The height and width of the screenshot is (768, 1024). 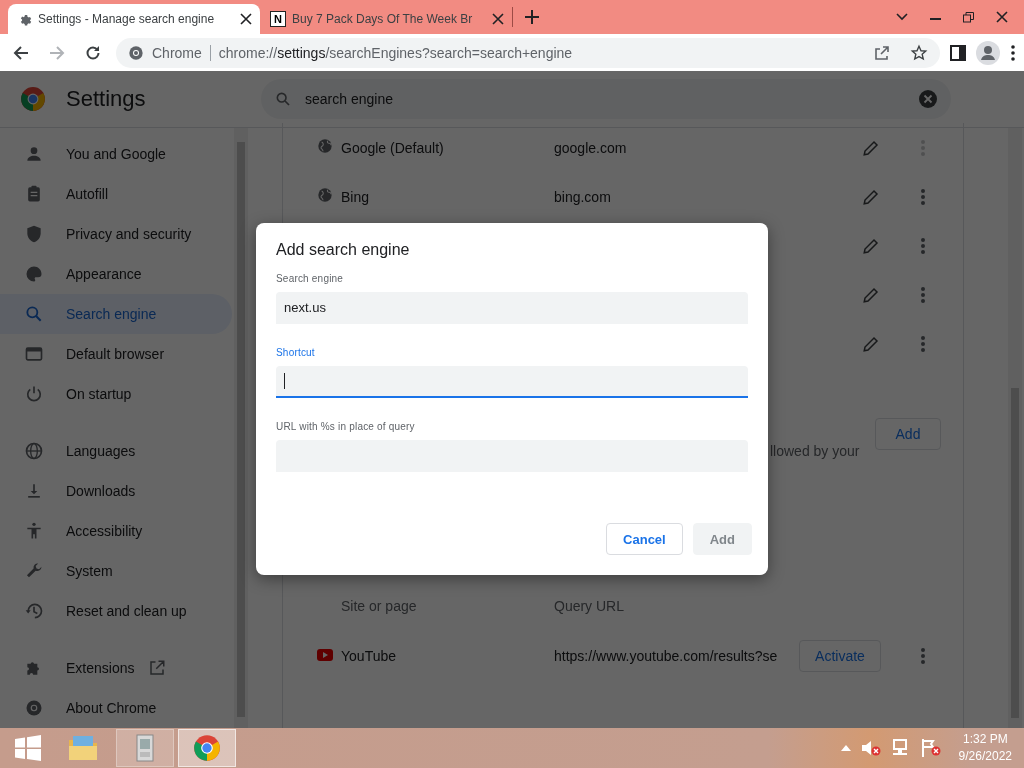 What do you see at coordinates (34, 354) in the screenshot?
I see `browser-window-icon` at bounding box center [34, 354].